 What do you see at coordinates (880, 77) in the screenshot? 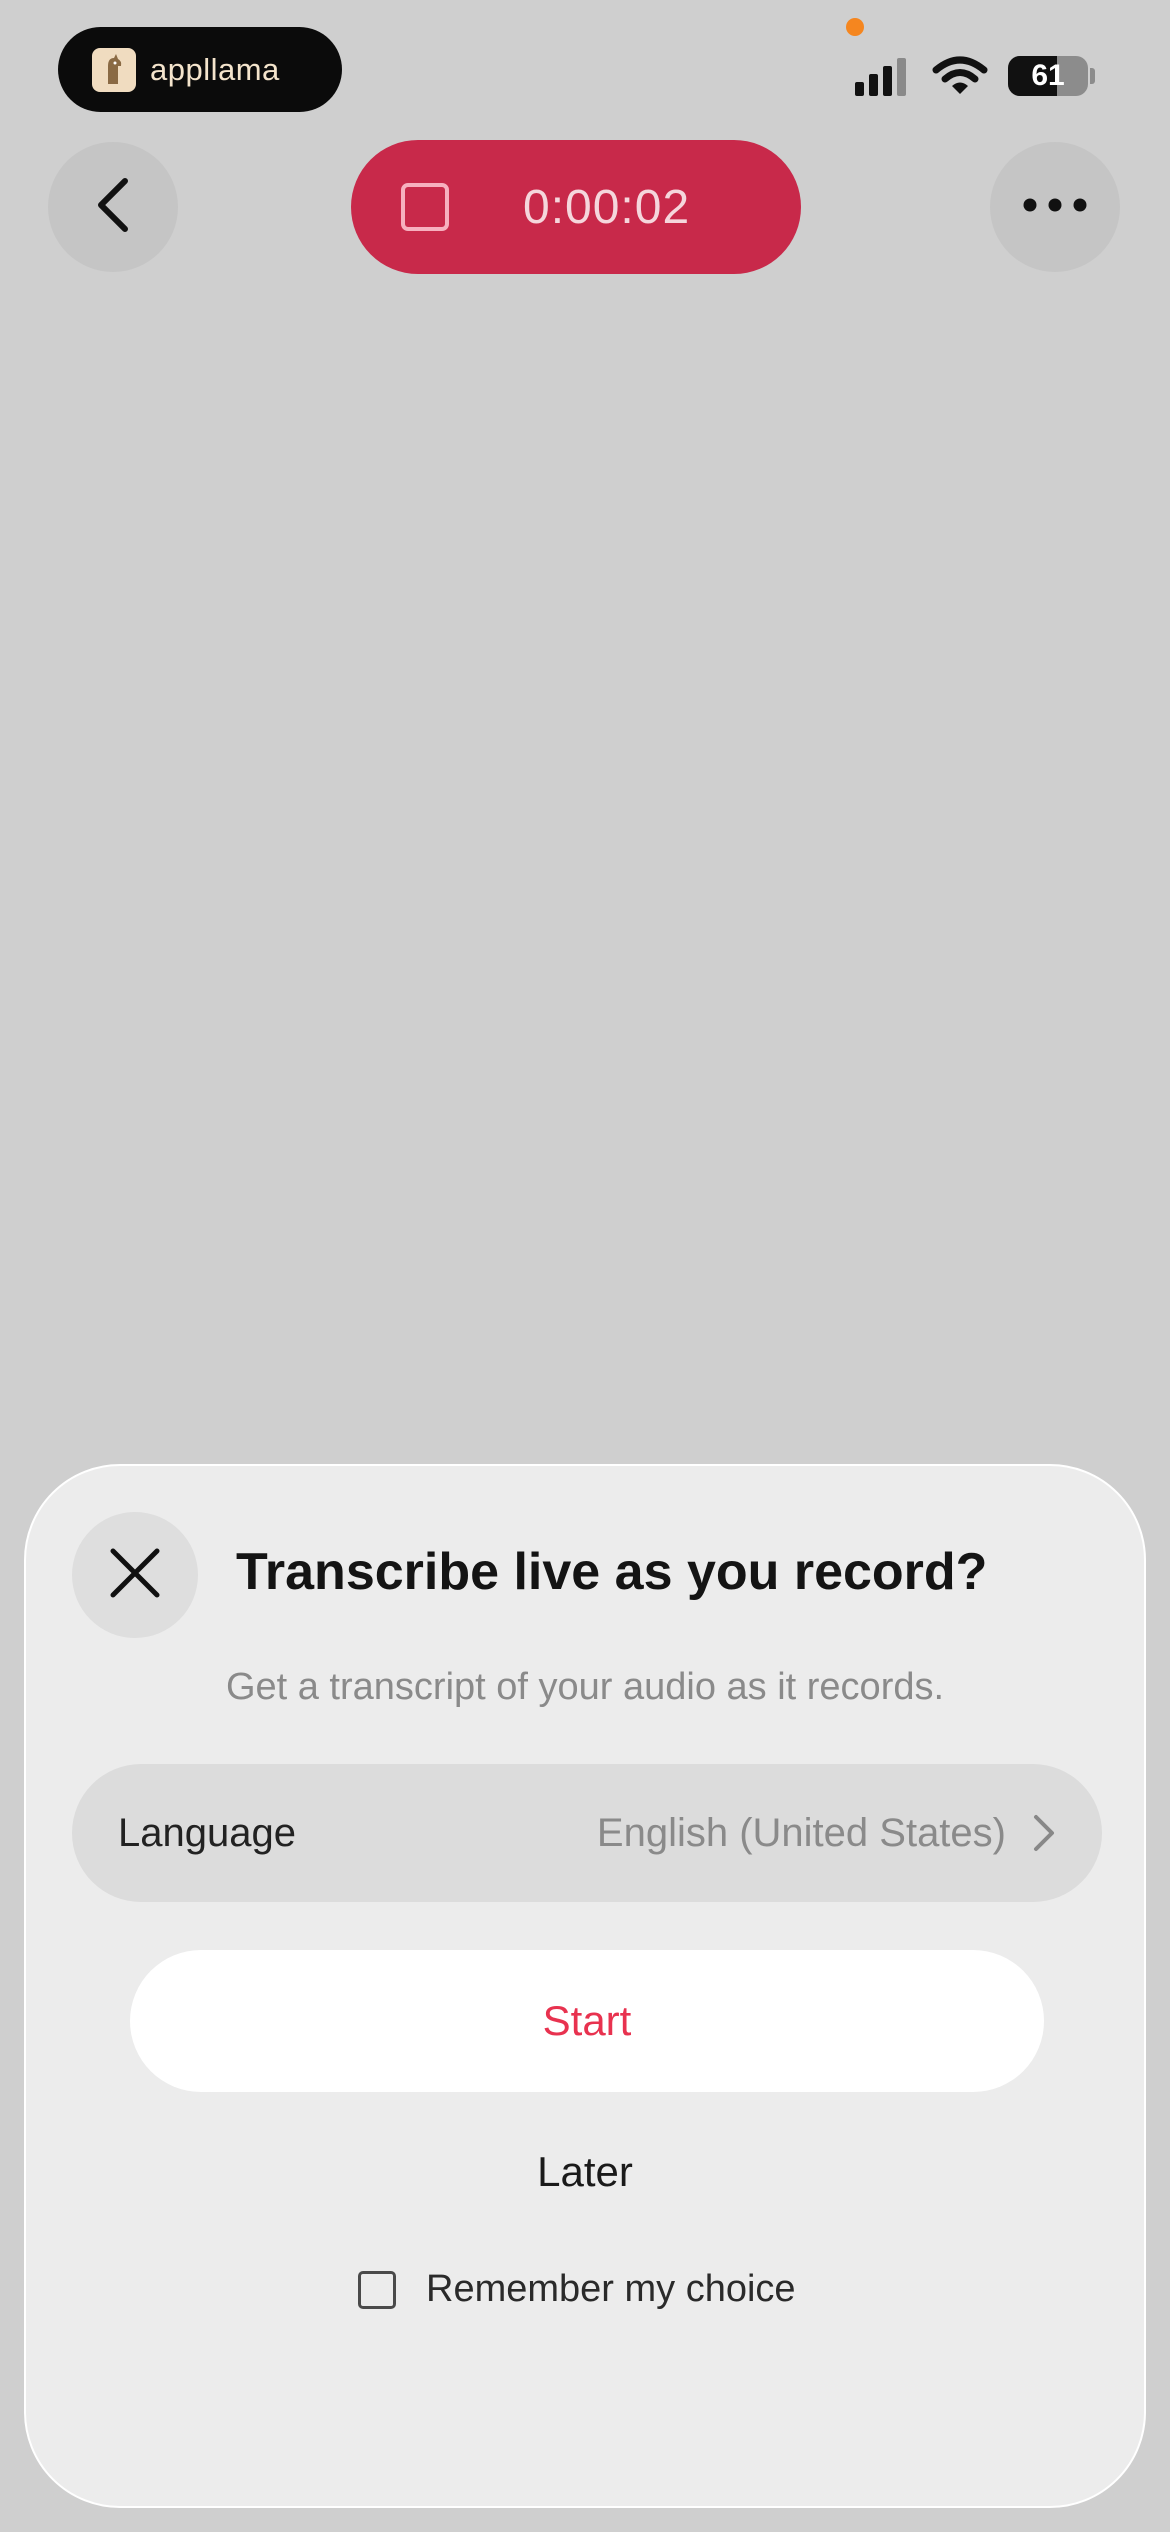
I see `cellular-signal-icon` at bounding box center [880, 77].